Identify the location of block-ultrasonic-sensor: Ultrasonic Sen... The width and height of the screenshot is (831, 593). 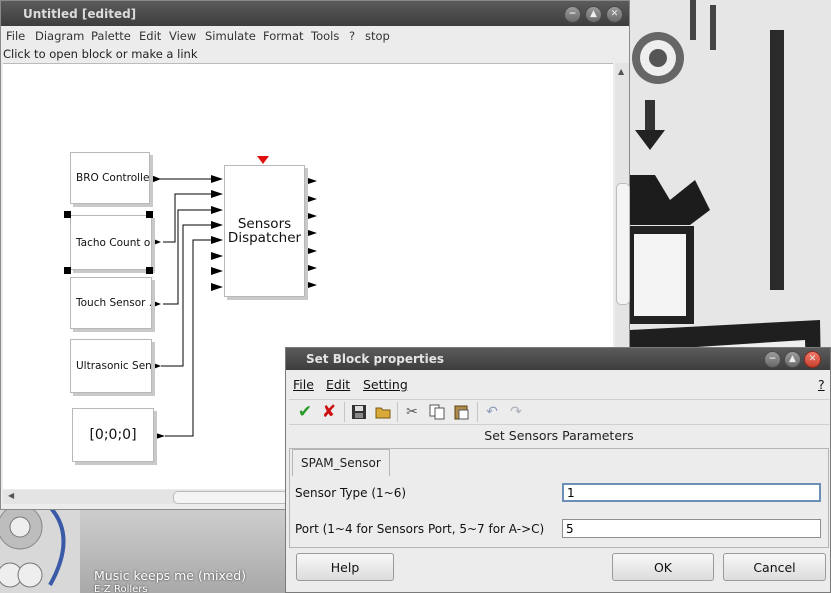
(111, 366).